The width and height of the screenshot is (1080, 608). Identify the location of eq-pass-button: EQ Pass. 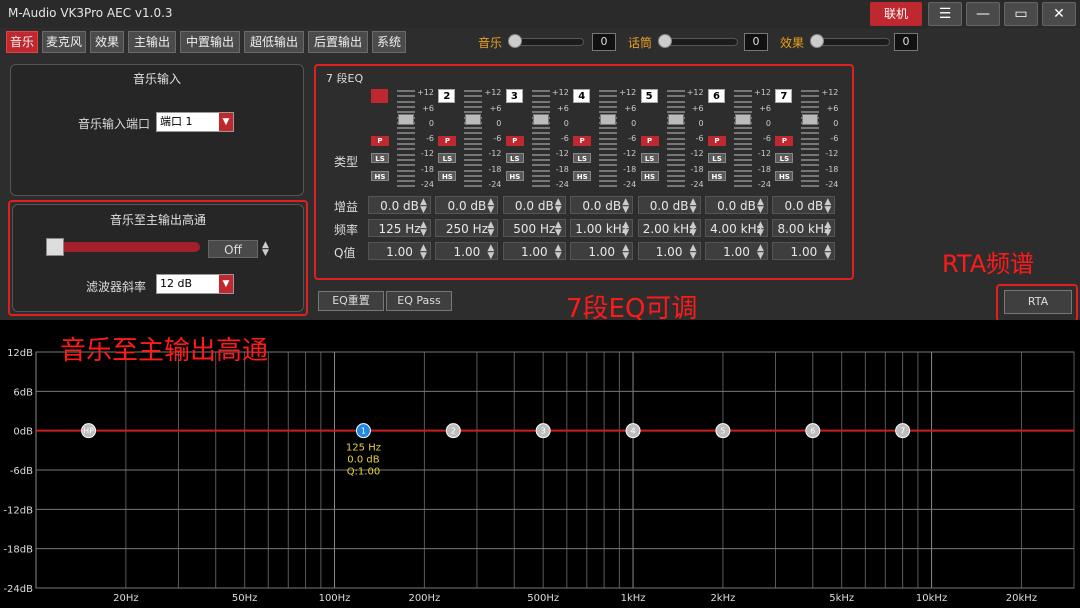
(419, 301).